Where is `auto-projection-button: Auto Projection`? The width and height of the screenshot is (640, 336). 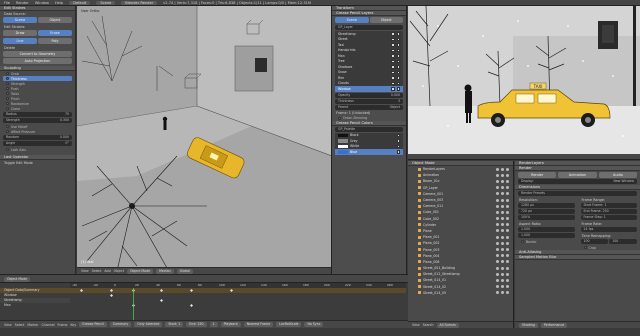
auto-projection-button: Auto Projection is located at coordinates (37, 61).